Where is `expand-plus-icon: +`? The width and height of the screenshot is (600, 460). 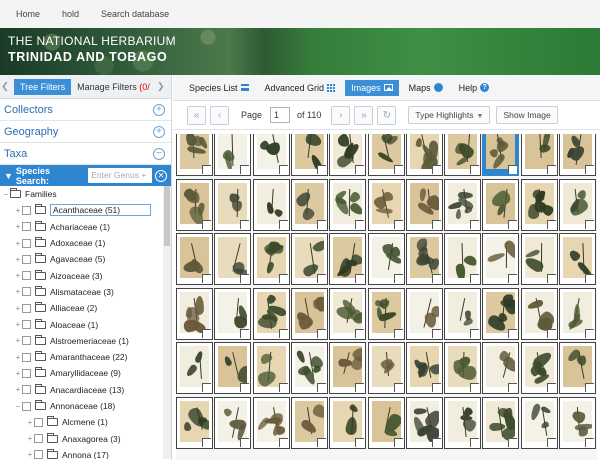
expand-plus-icon: + is located at coordinates (159, 131).